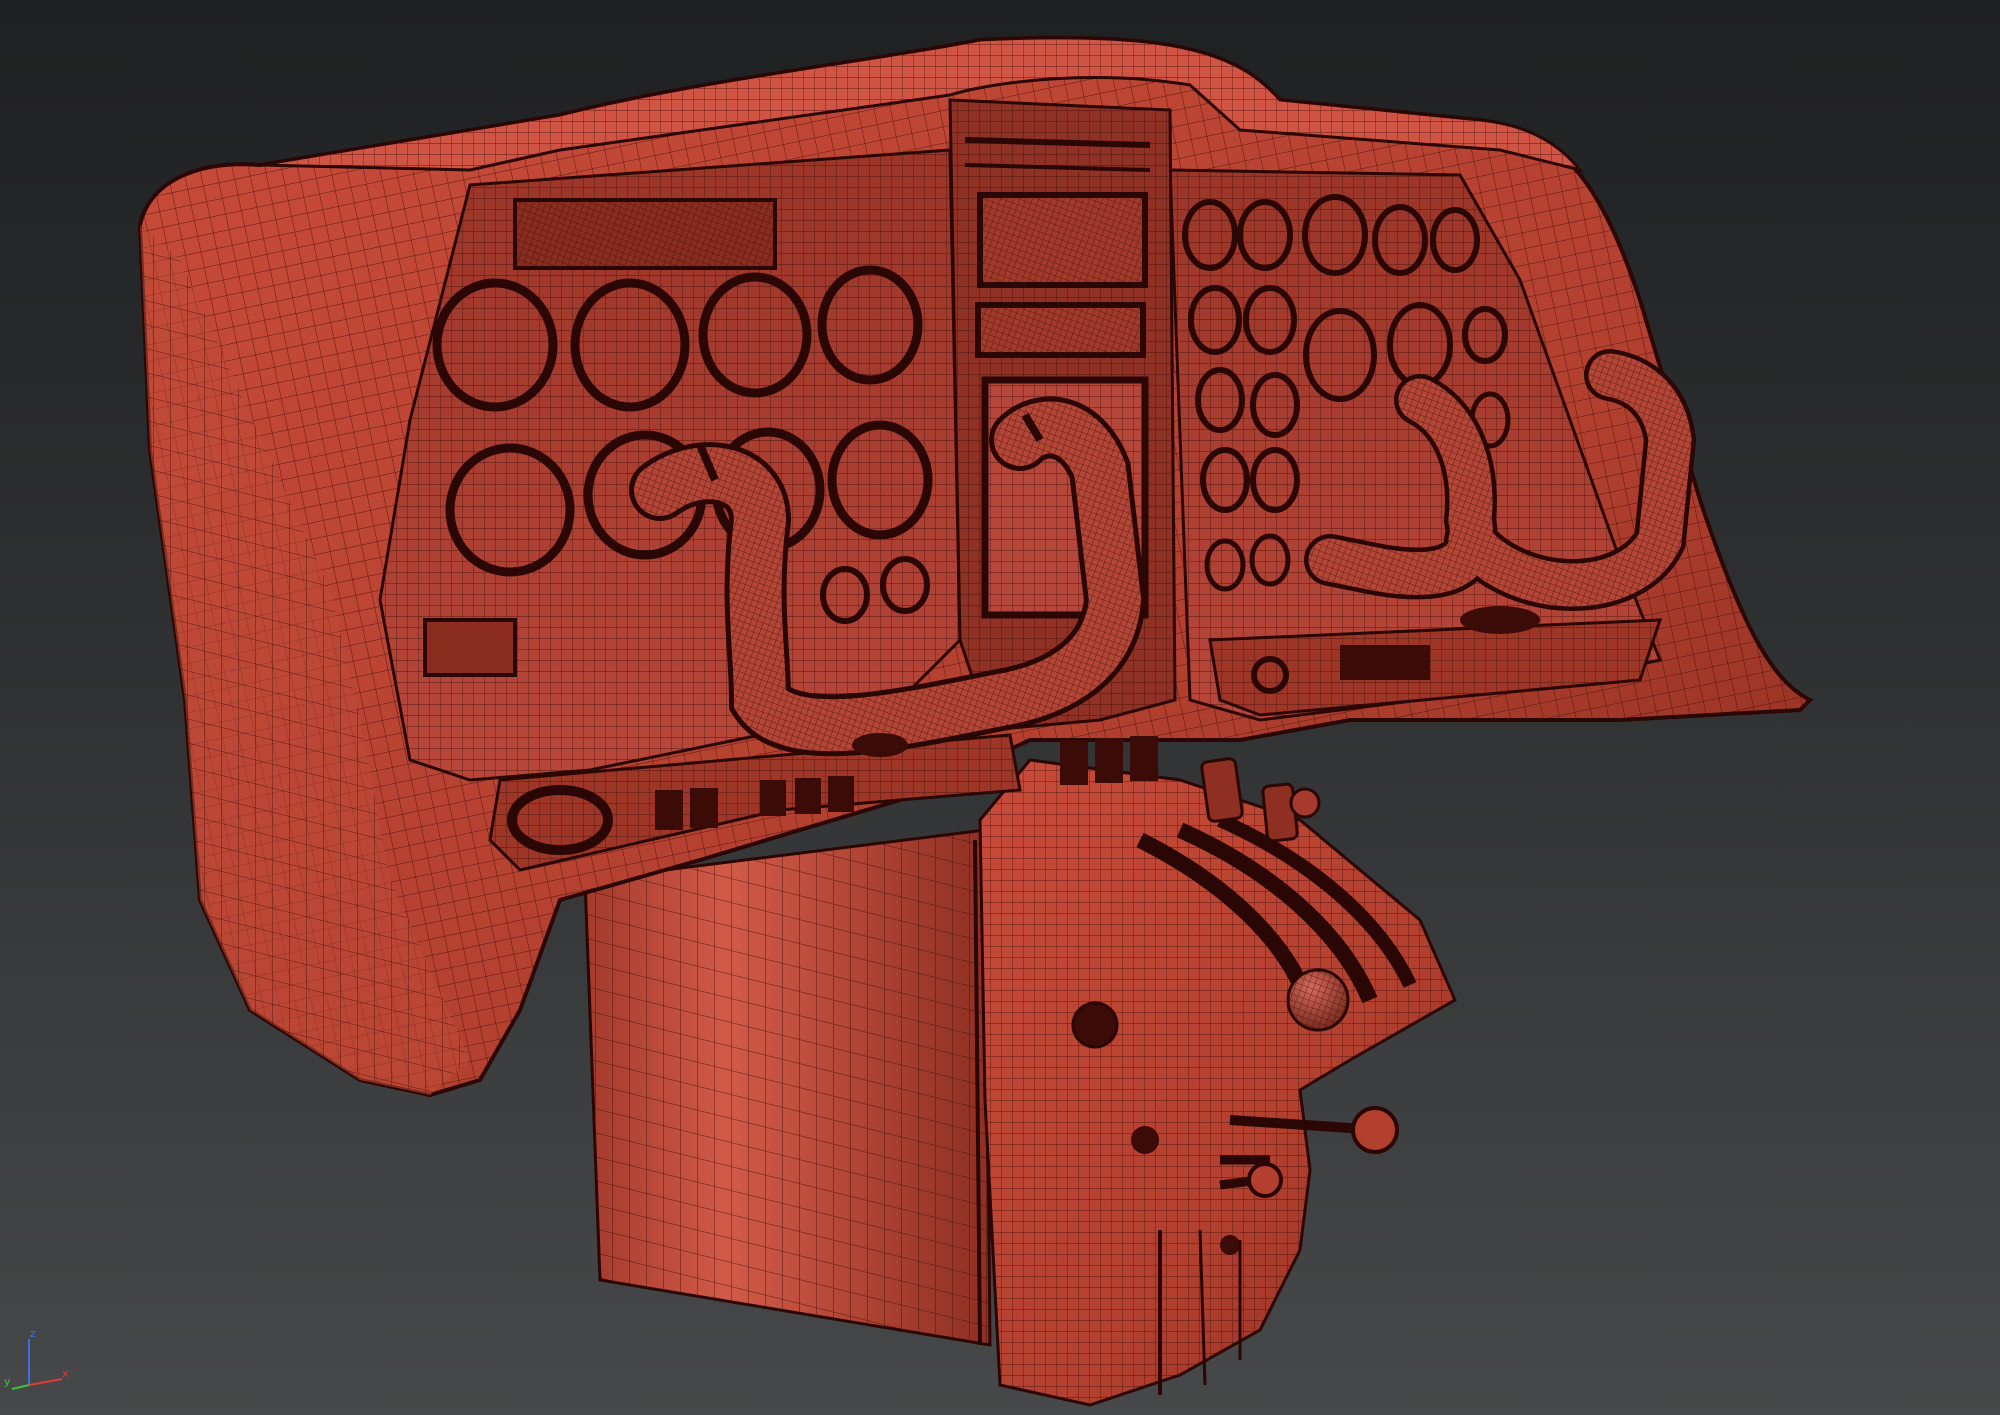 This screenshot has height=1415, width=2000. Describe the element at coordinates (1217, 1082) in the screenshot. I see `throttle-quadrant` at that location.